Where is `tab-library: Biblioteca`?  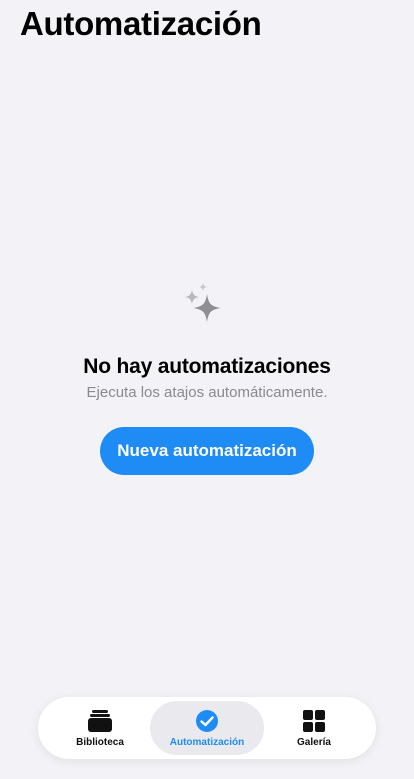
tab-library: Biblioteca is located at coordinates (100, 728).